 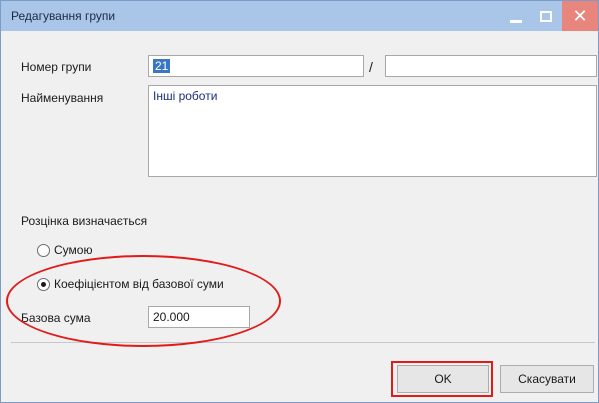 I want to click on radio-sum-label: Сумою, so click(x=73, y=250).